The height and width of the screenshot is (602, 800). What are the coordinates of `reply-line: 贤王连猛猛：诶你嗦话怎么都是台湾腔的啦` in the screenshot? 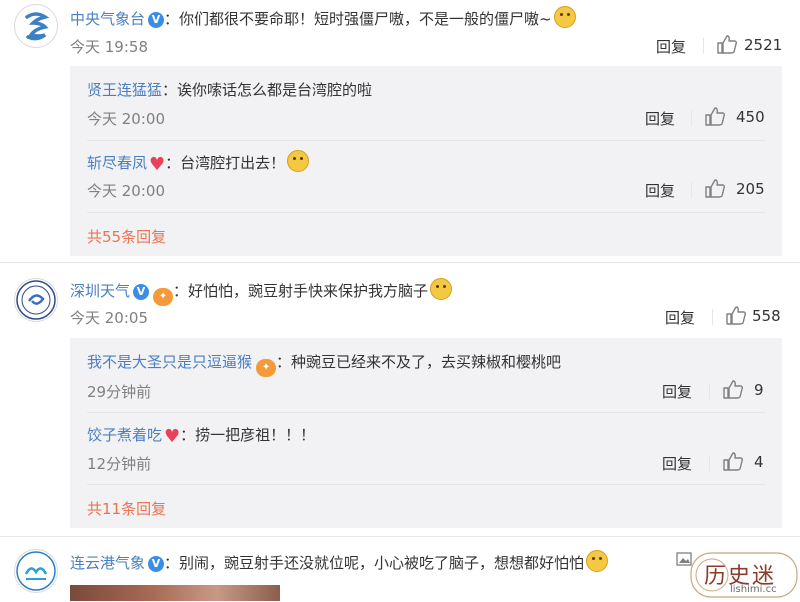 It's located at (229, 89).